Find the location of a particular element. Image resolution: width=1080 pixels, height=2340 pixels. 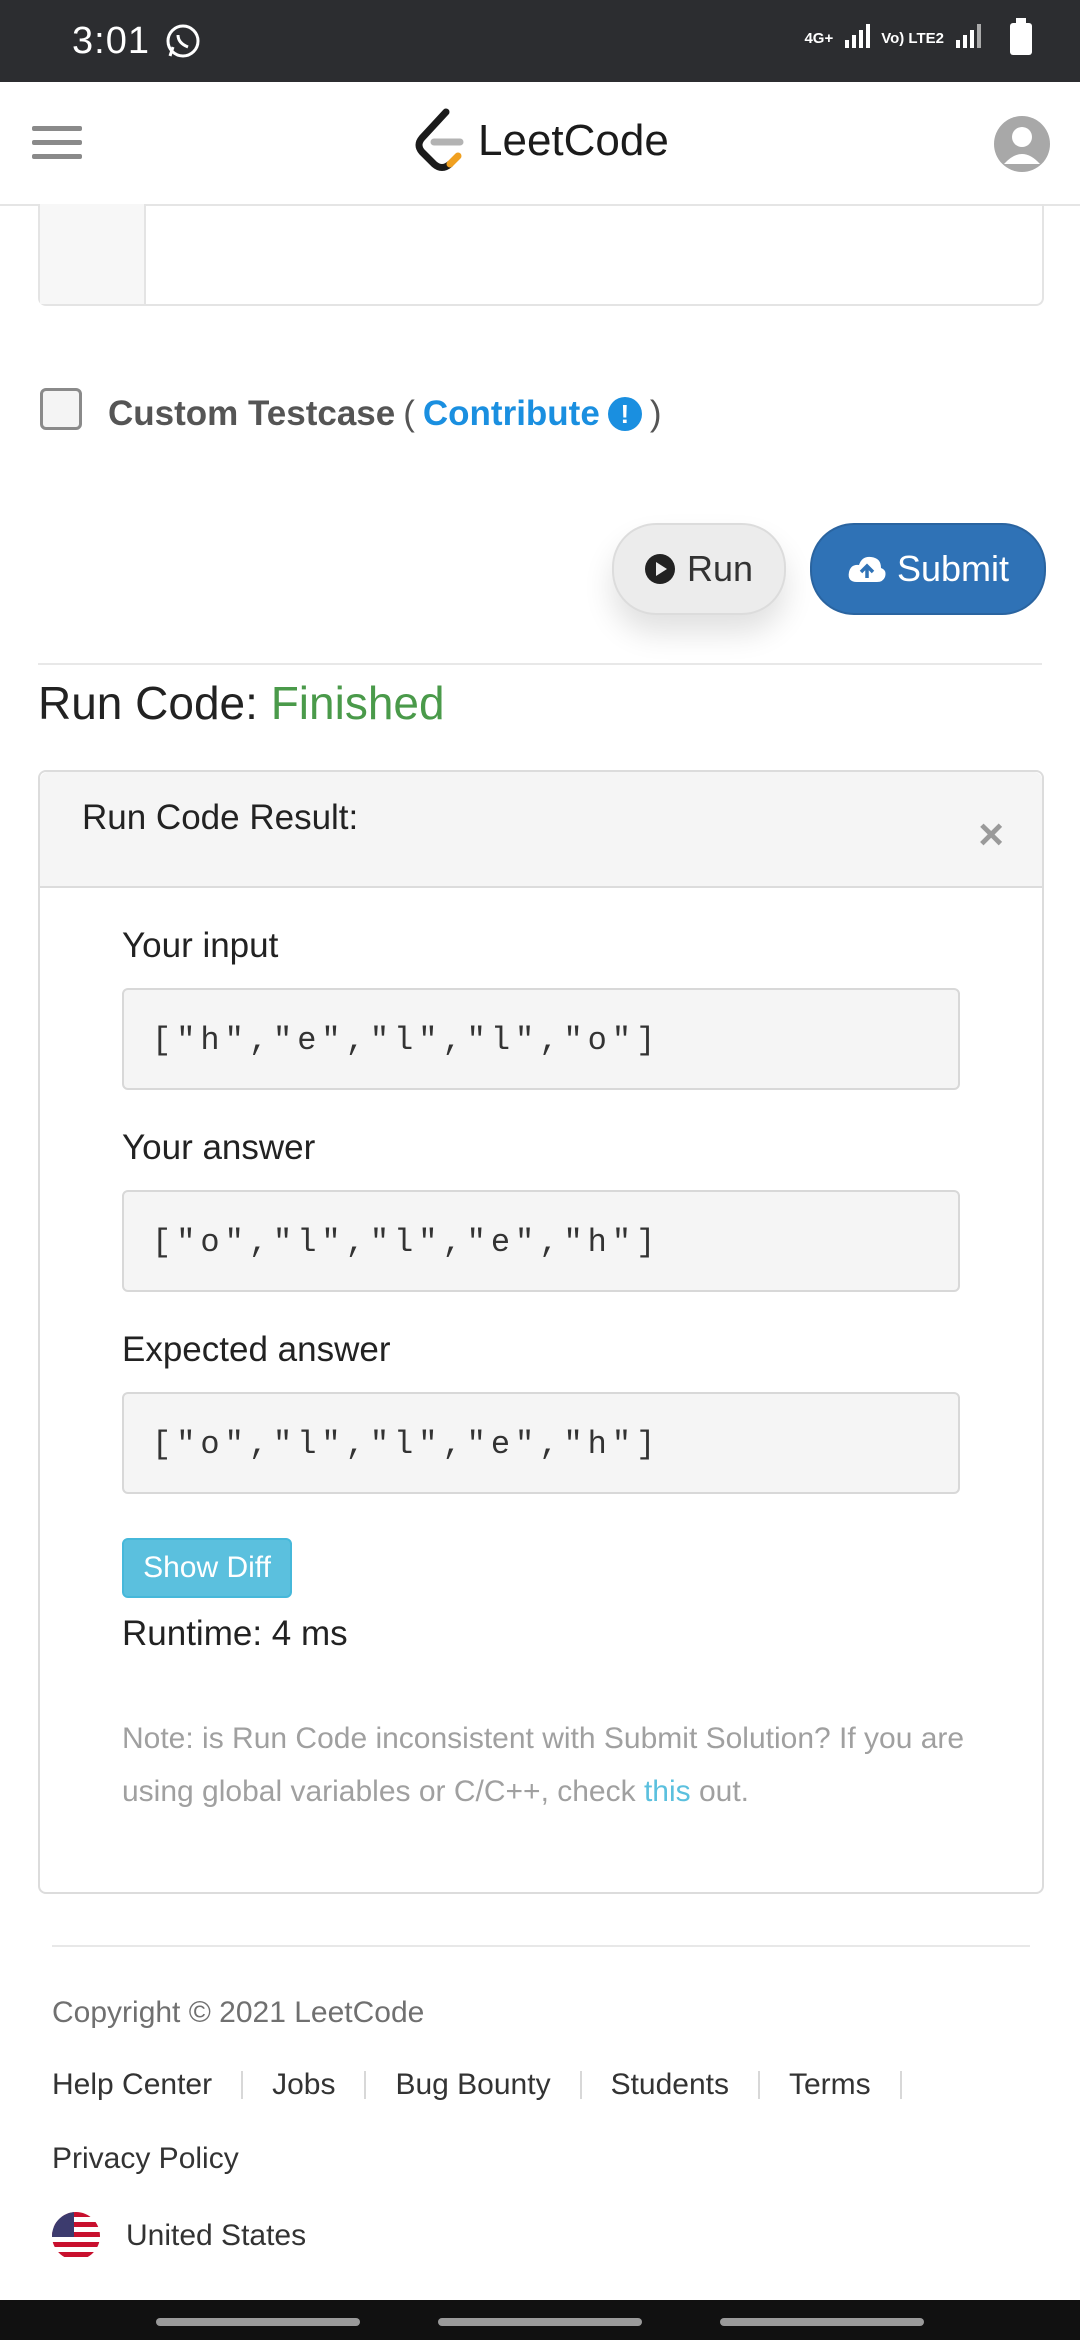

battery-icon is located at coordinates (1021, 36).